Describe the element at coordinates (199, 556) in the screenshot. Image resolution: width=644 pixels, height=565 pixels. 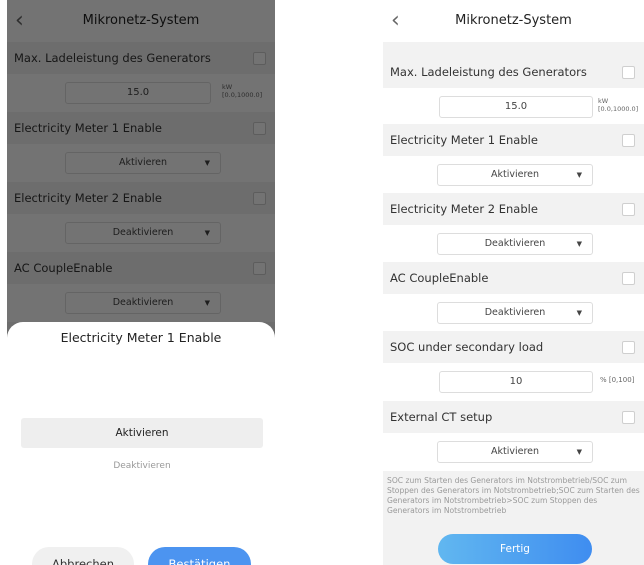
I see `confirm-button: Bestätigen` at that location.